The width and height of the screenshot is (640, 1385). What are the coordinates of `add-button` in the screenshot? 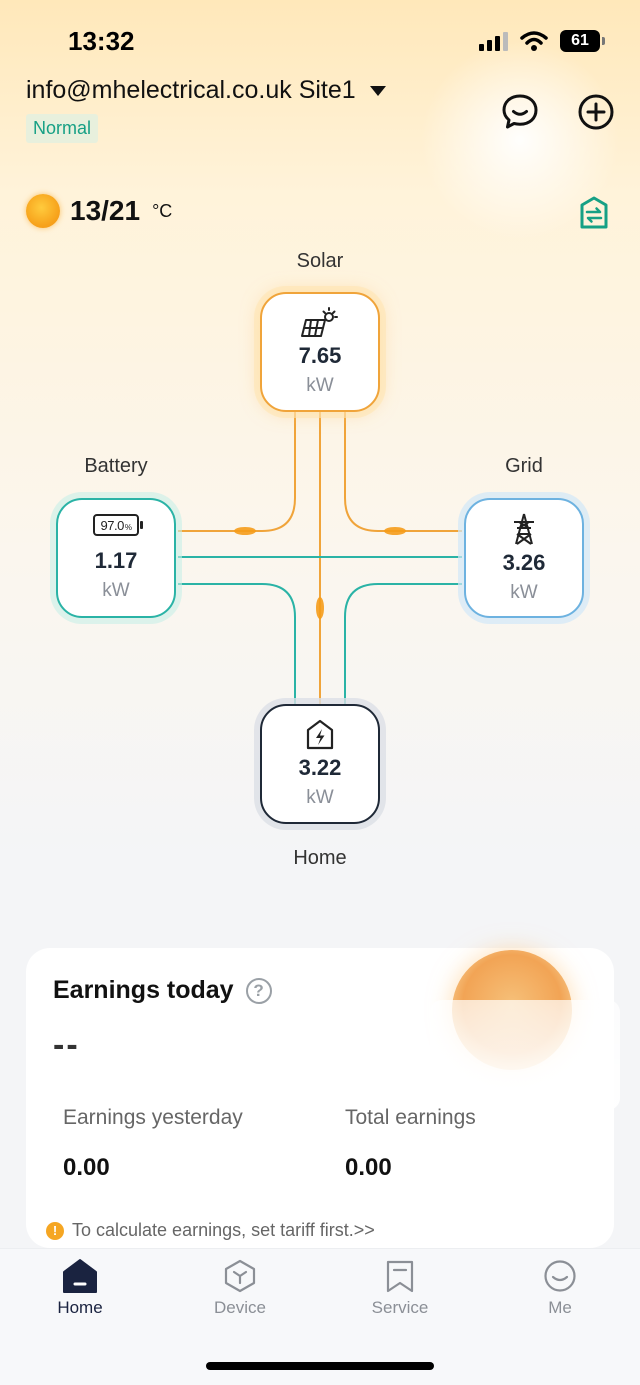 It's located at (596, 112).